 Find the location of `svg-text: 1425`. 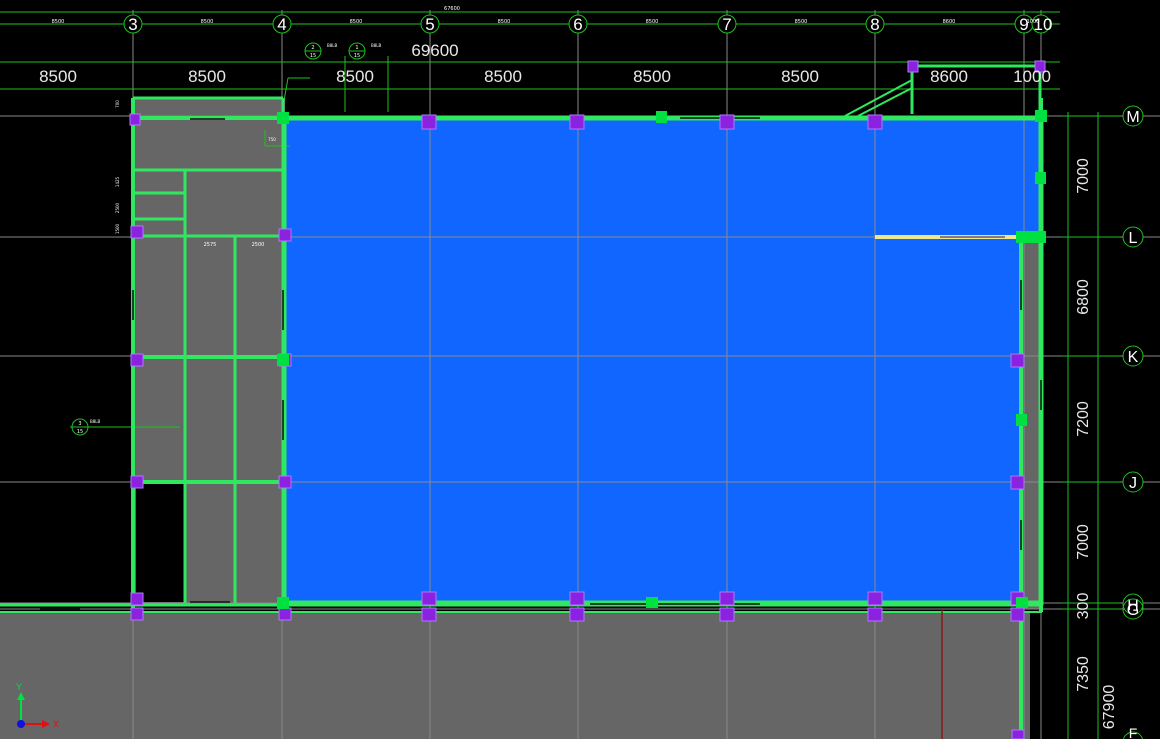

svg-text: 1425 is located at coordinates (117, 181).